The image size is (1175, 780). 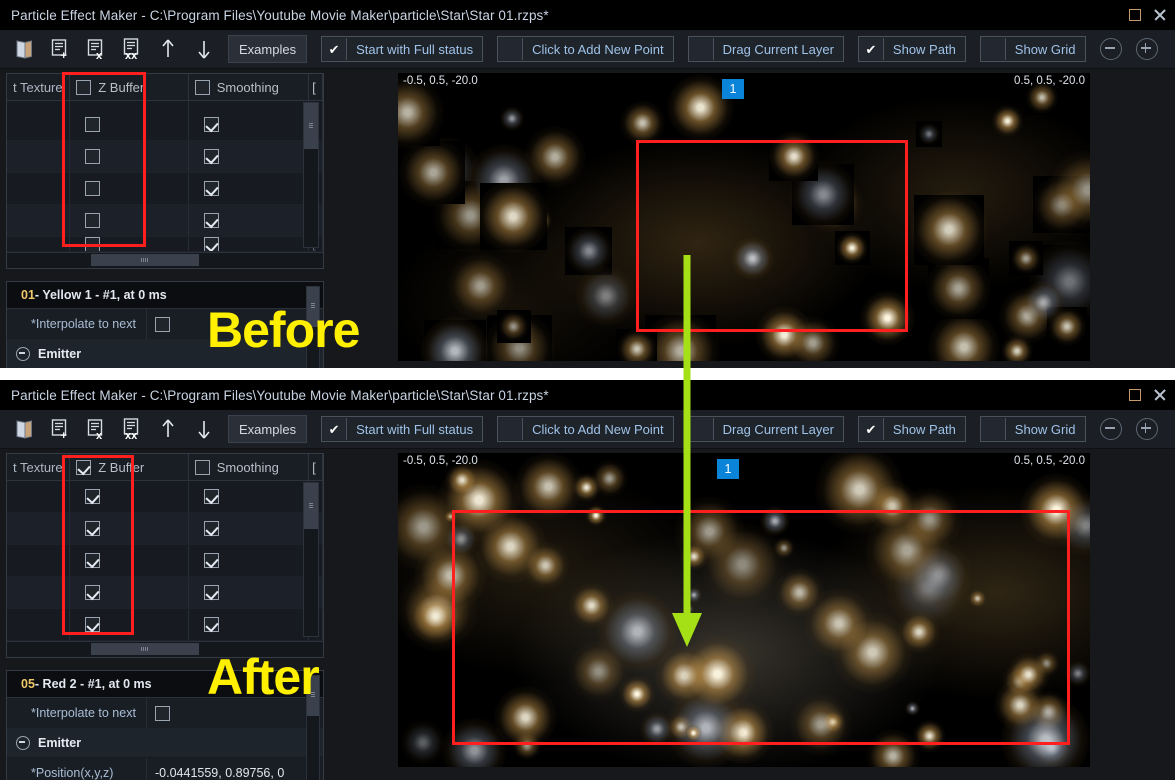 I want to click on layer-grid-after: t Texture Z Buffer Smoothing [, so click(x=165, y=555).